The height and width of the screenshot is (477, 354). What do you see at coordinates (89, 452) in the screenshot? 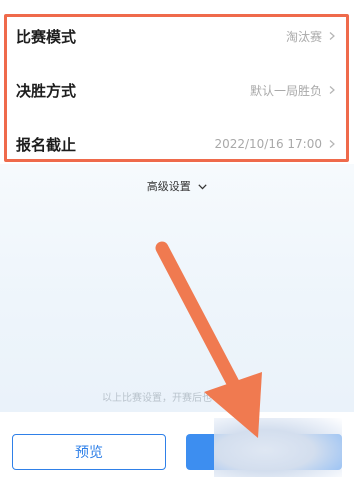
I see `preview-button: 预览` at bounding box center [89, 452].